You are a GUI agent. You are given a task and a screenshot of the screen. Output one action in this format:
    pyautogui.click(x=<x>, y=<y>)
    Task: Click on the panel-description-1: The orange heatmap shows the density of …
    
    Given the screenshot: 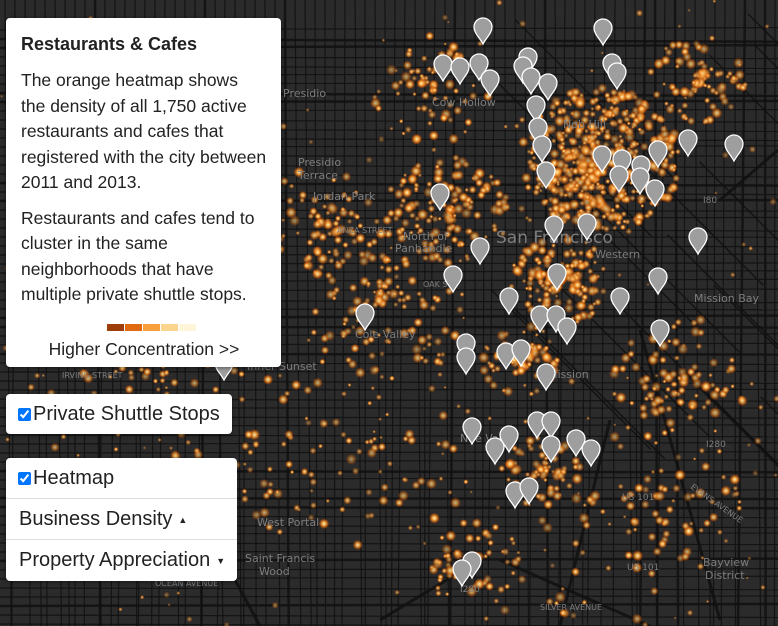 What is the action you would take?
    pyautogui.click(x=144, y=131)
    